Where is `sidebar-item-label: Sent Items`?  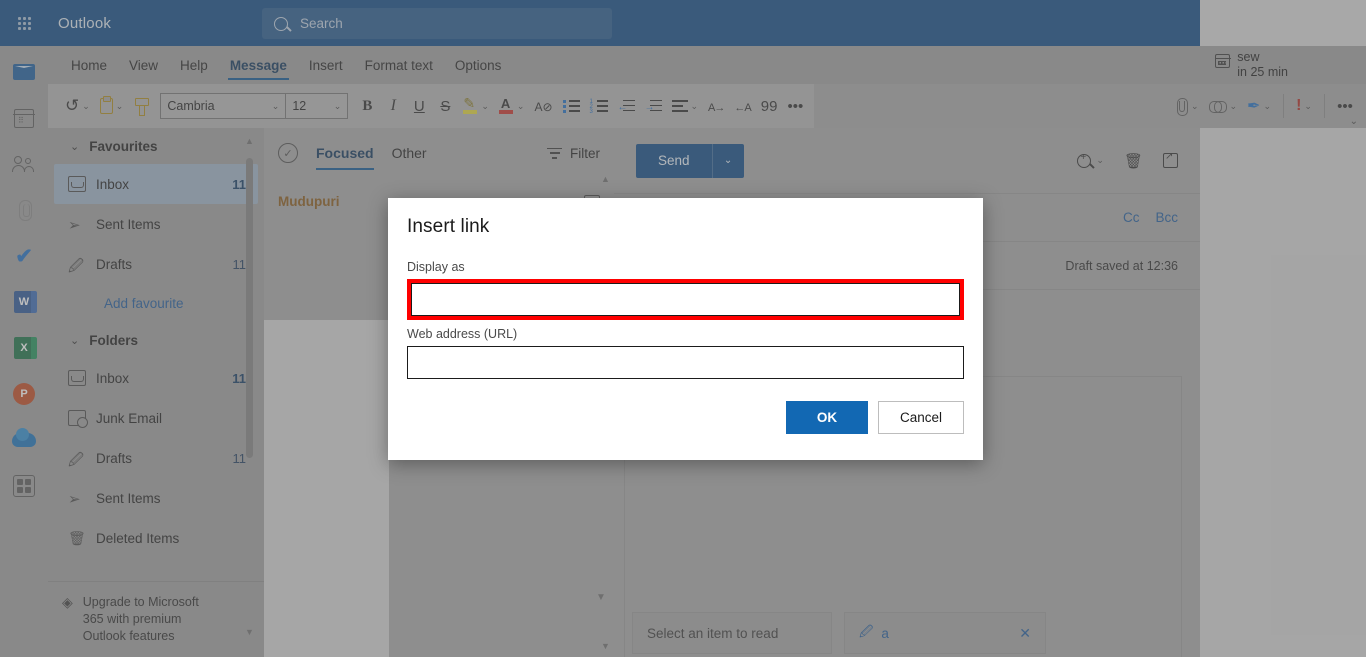
sidebar-item-label: Sent Items is located at coordinates (128, 498).